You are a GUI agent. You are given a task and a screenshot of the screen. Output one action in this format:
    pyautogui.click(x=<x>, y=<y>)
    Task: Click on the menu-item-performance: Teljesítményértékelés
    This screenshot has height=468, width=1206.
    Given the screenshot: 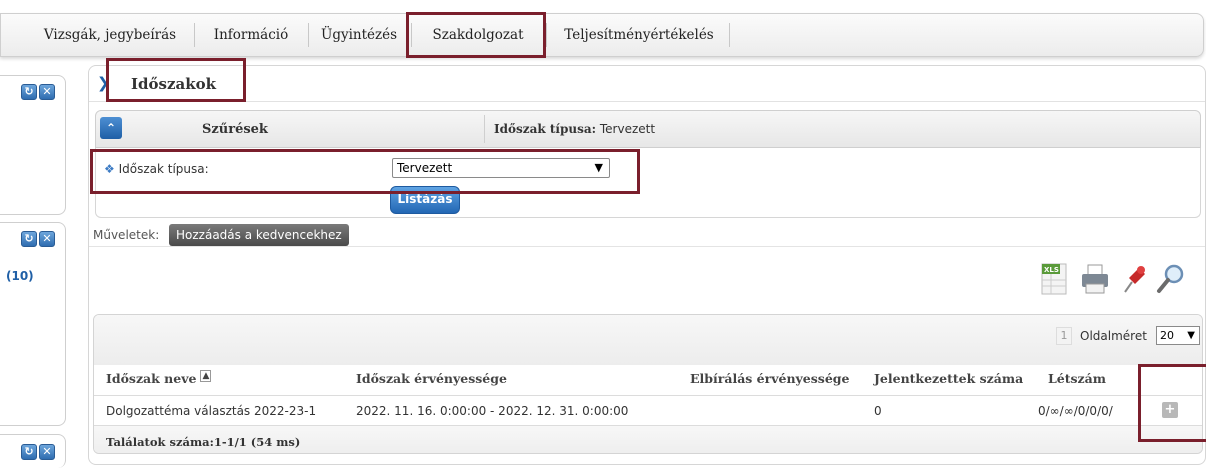 What is the action you would take?
    pyautogui.click(x=639, y=35)
    